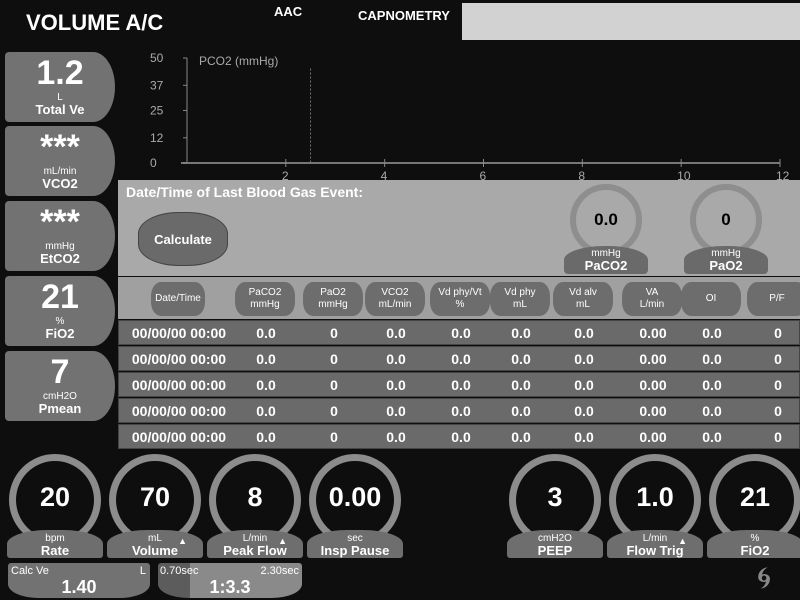 This screenshot has width=800, height=600. I want to click on chart-title: PCO2 (mmHg), so click(238, 61).